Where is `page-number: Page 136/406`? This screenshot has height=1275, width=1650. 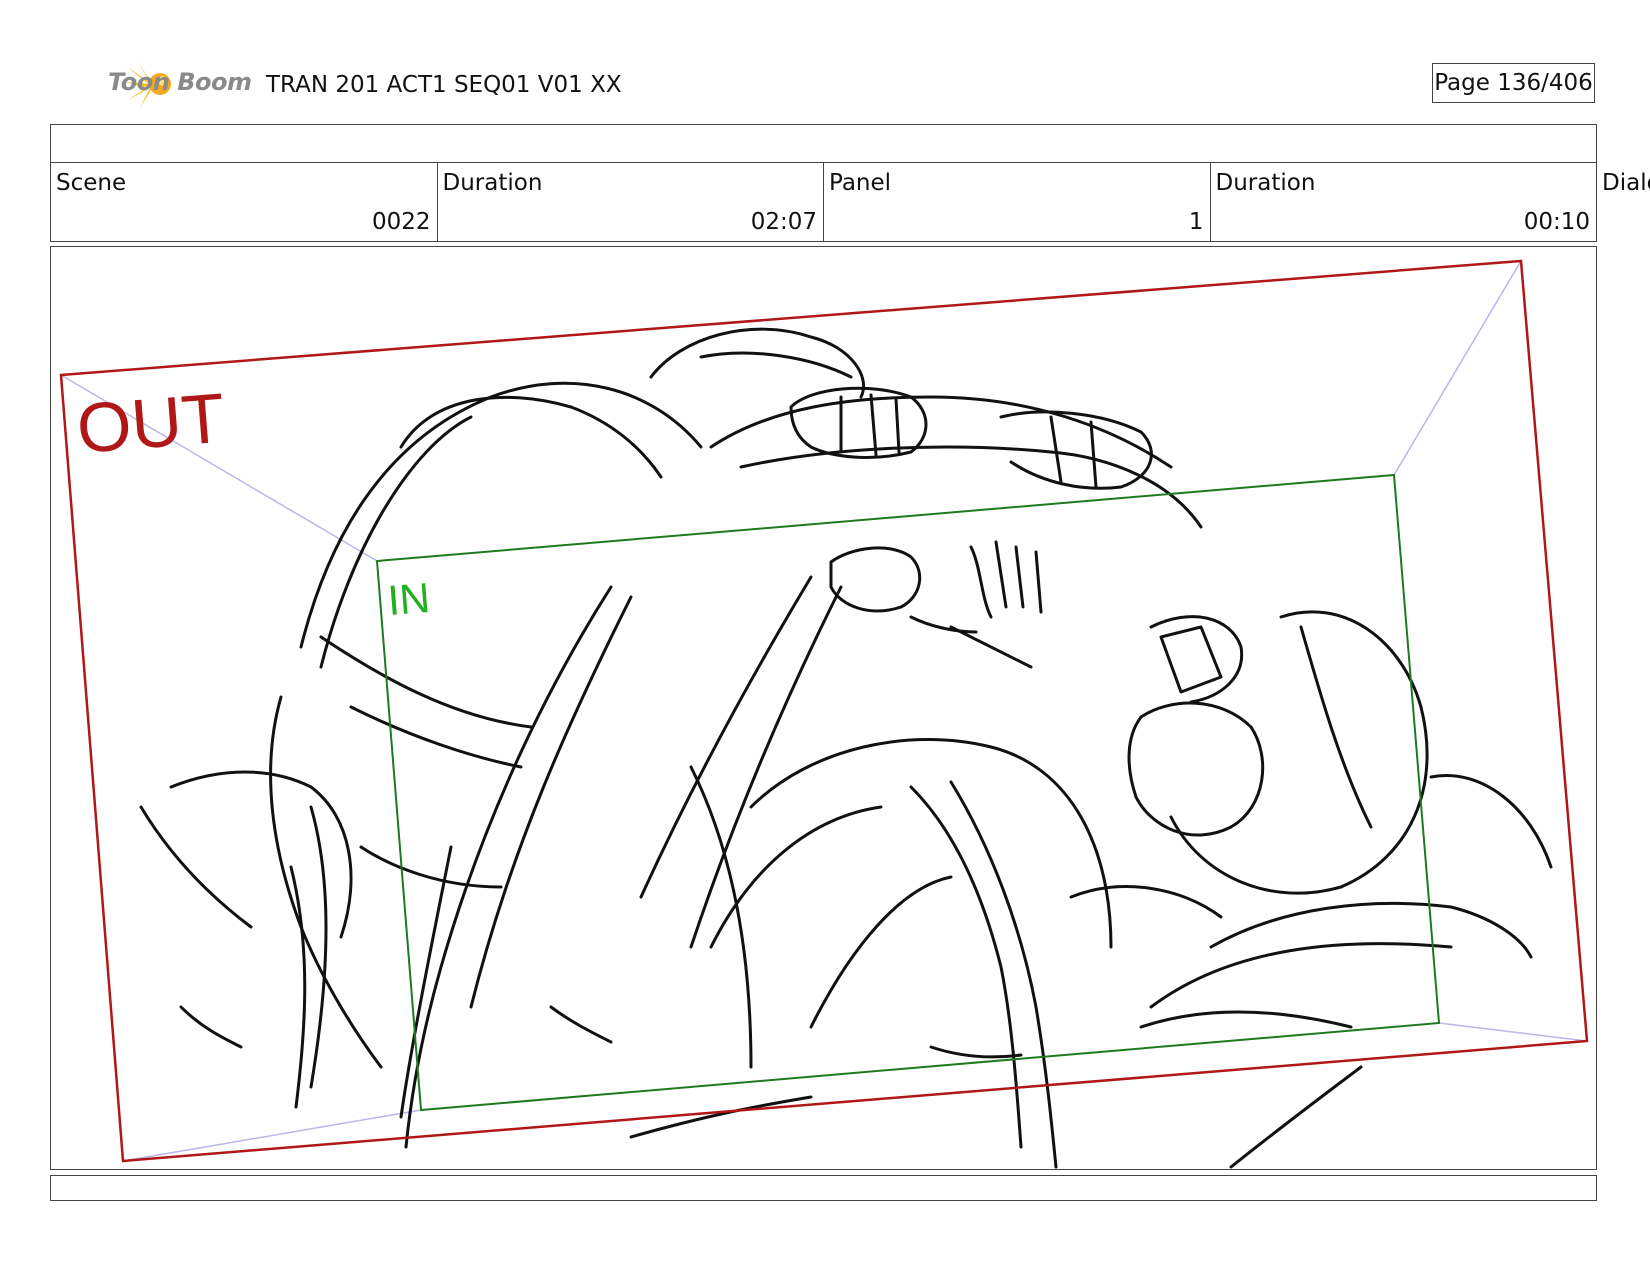
page-number: Page 136/406 is located at coordinates (1513, 83).